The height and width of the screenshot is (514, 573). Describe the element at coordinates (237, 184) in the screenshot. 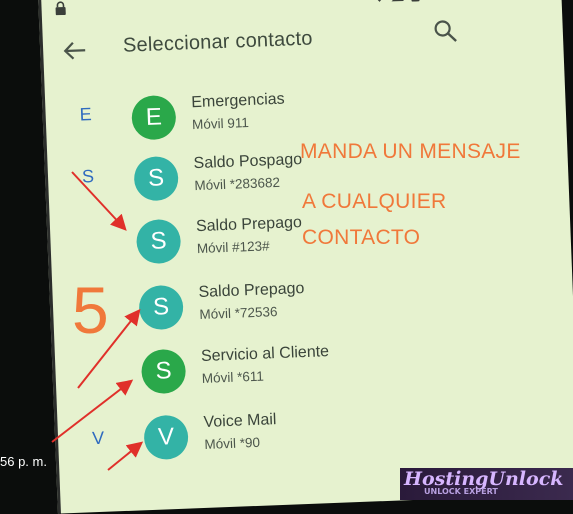

I see `contact-phone: Móvil *283682` at that location.